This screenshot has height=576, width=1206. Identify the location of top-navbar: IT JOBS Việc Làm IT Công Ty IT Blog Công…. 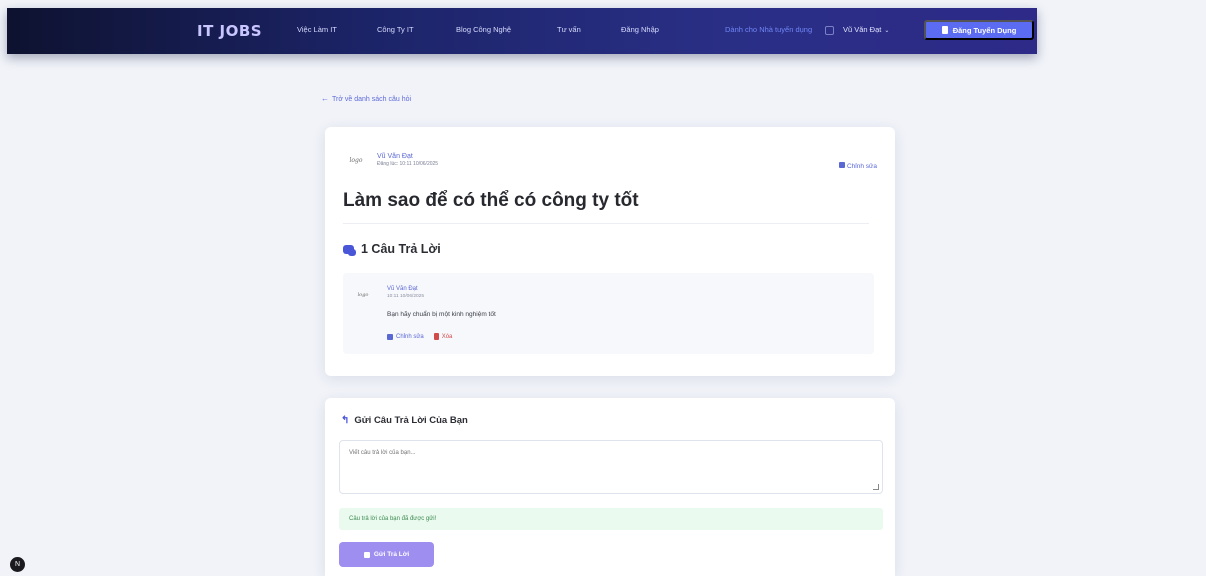
(522, 31).